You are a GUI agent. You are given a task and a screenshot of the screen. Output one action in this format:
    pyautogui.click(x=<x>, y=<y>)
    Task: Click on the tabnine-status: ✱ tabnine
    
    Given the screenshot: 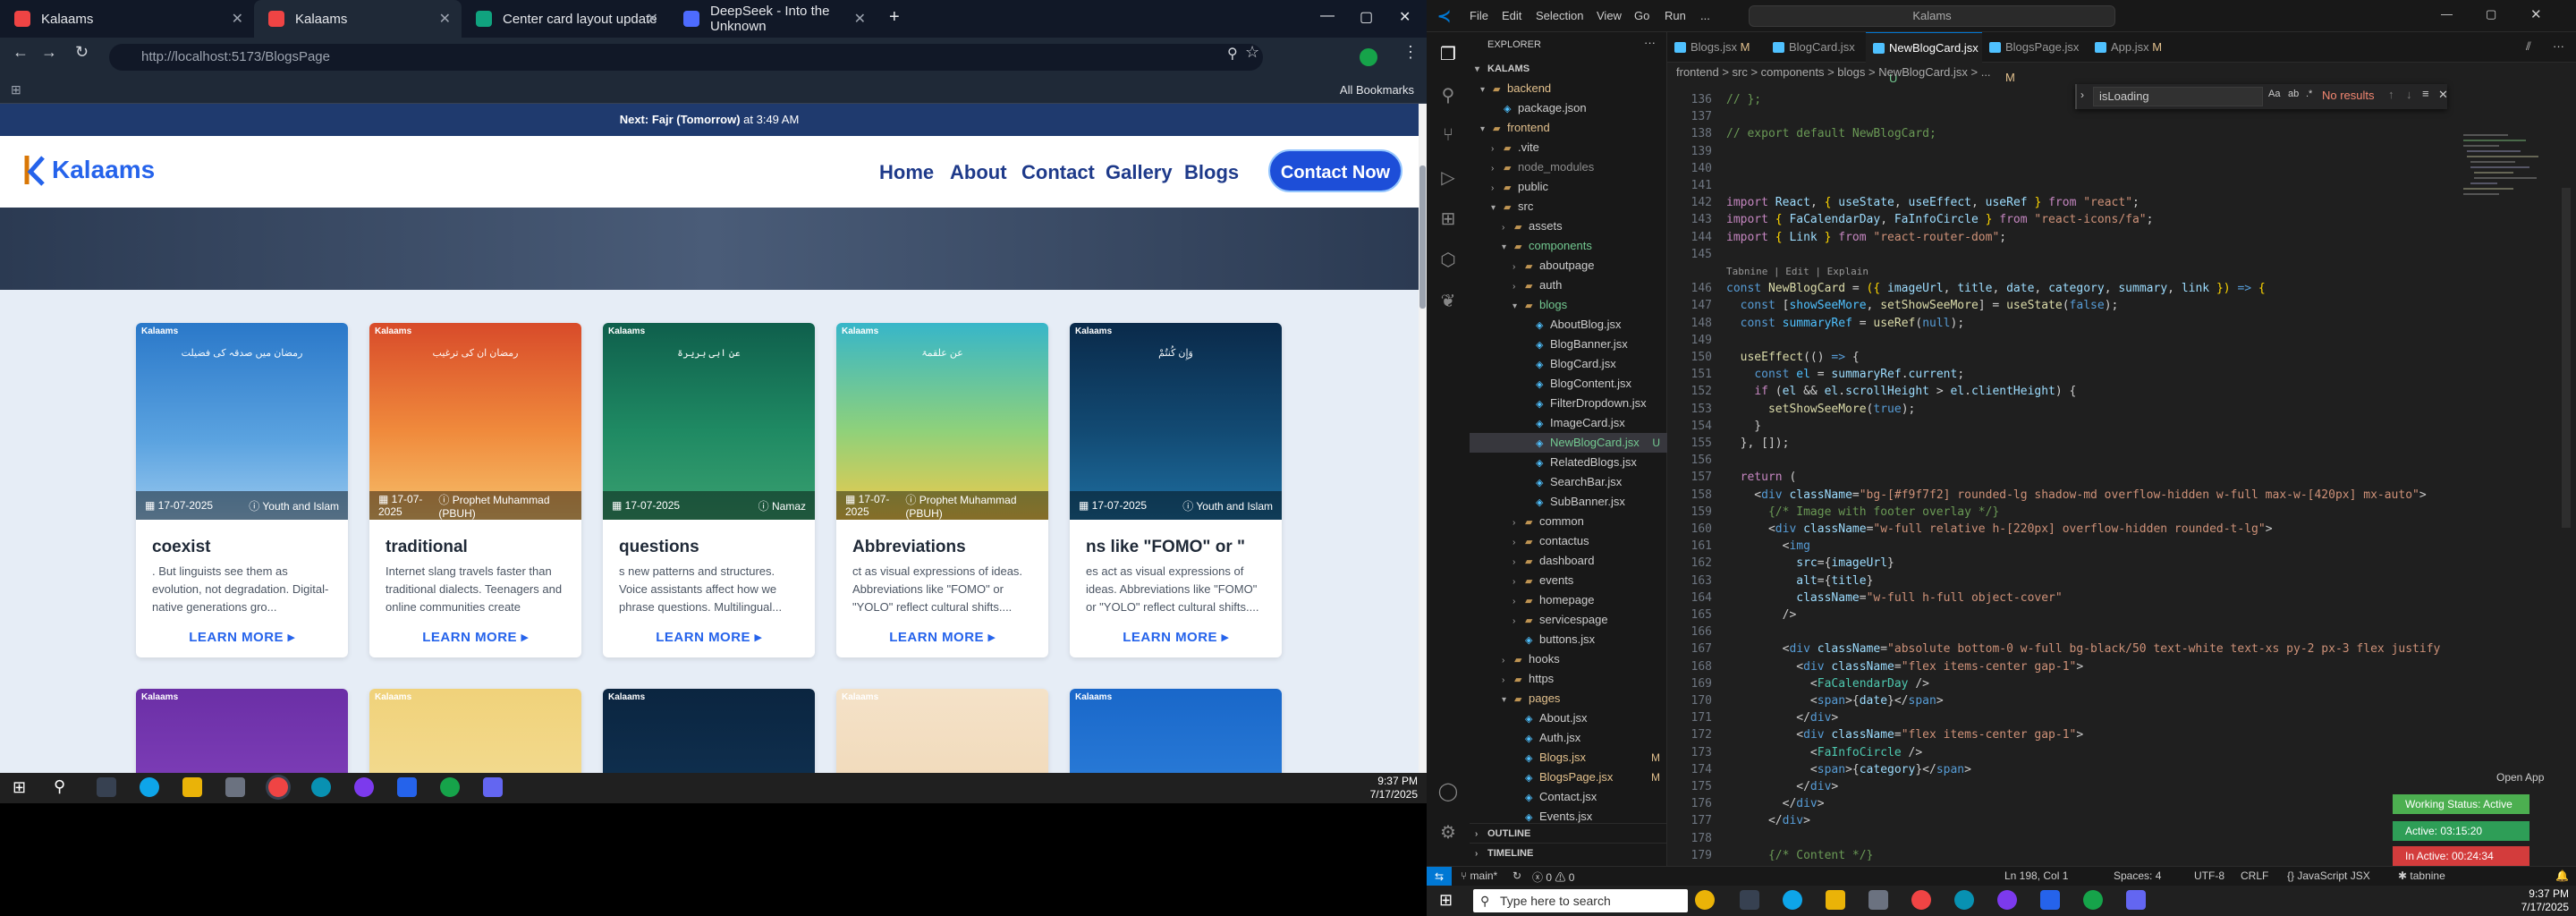 What is the action you would take?
    pyautogui.click(x=2421, y=875)
    